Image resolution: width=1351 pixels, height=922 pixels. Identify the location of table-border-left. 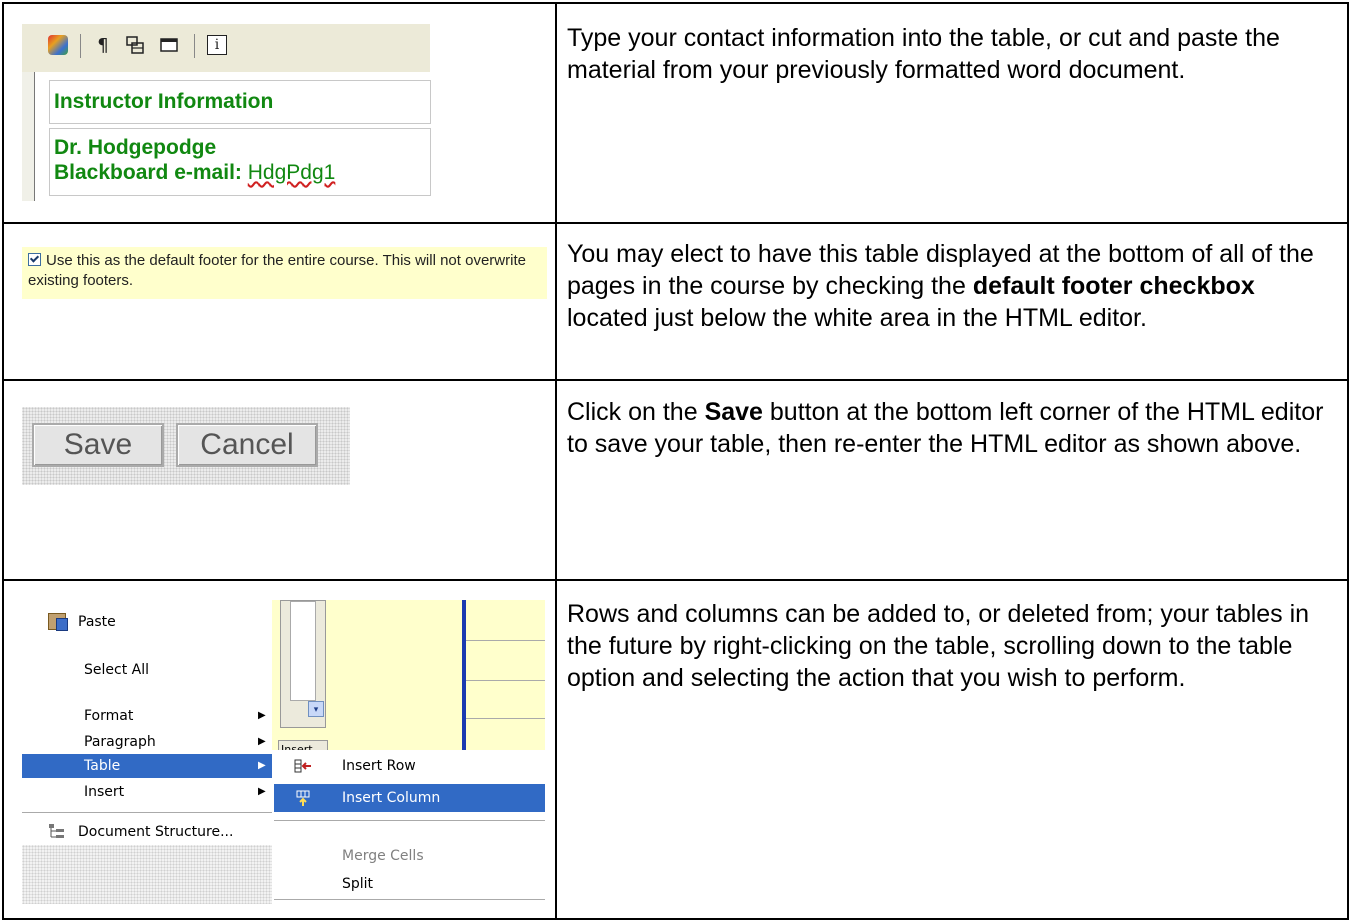
(3, 461).